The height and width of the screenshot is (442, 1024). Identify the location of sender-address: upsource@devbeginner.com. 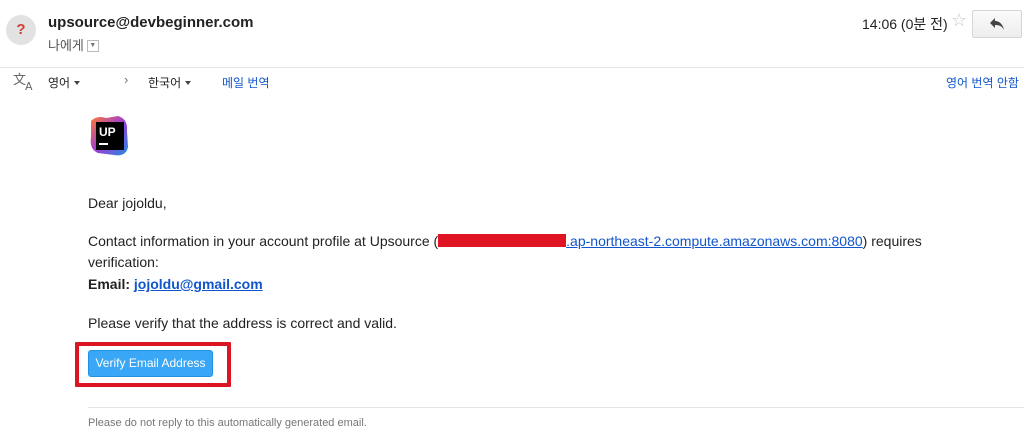
(151, 22).